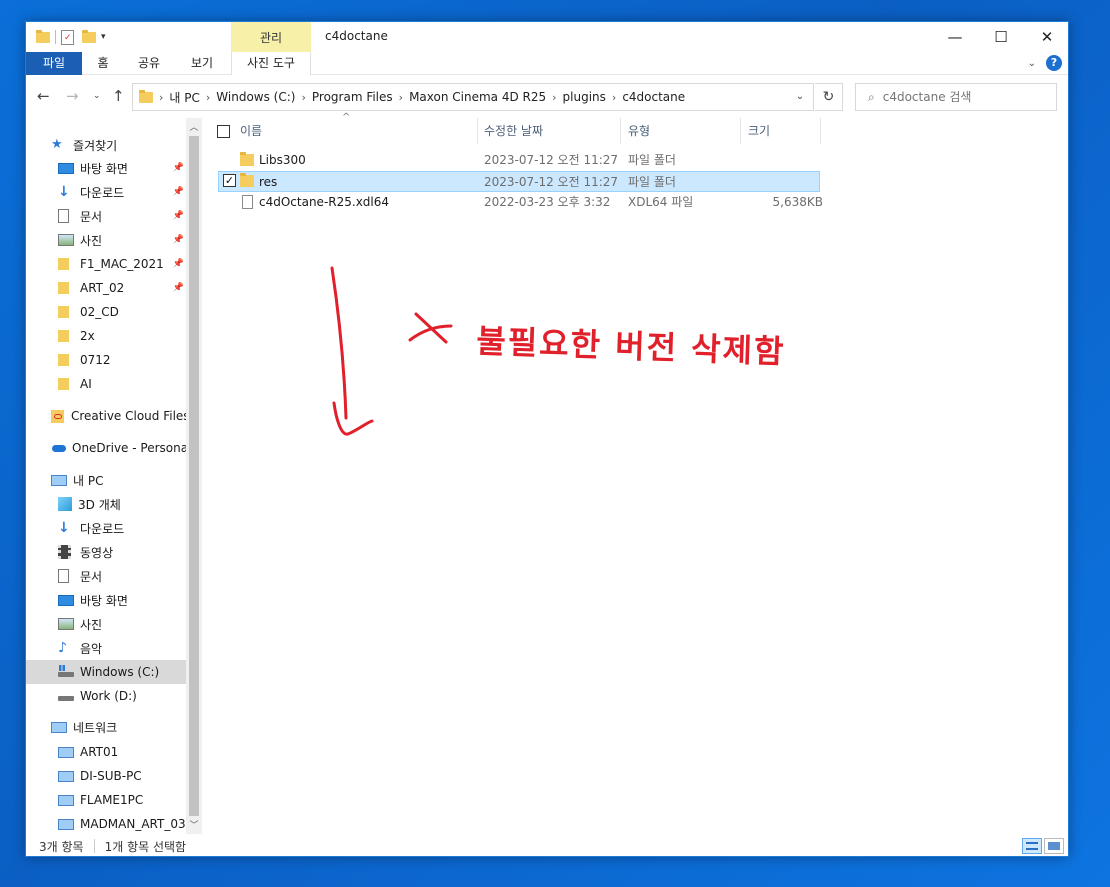 The width and height of the screenshot is (1110, 887). What do you see at coordinates (106, 312) in the screenshot?
I see `nav-item-02cd: 02_CD` at bounding box center [106, 312].